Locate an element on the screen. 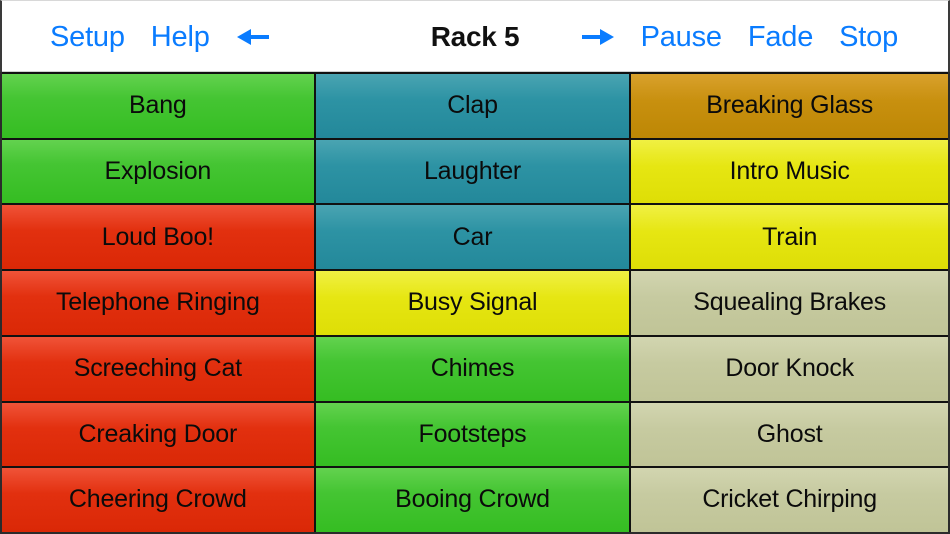  sound-cell-label: Creaking Door is located at coordinates (158, 433).